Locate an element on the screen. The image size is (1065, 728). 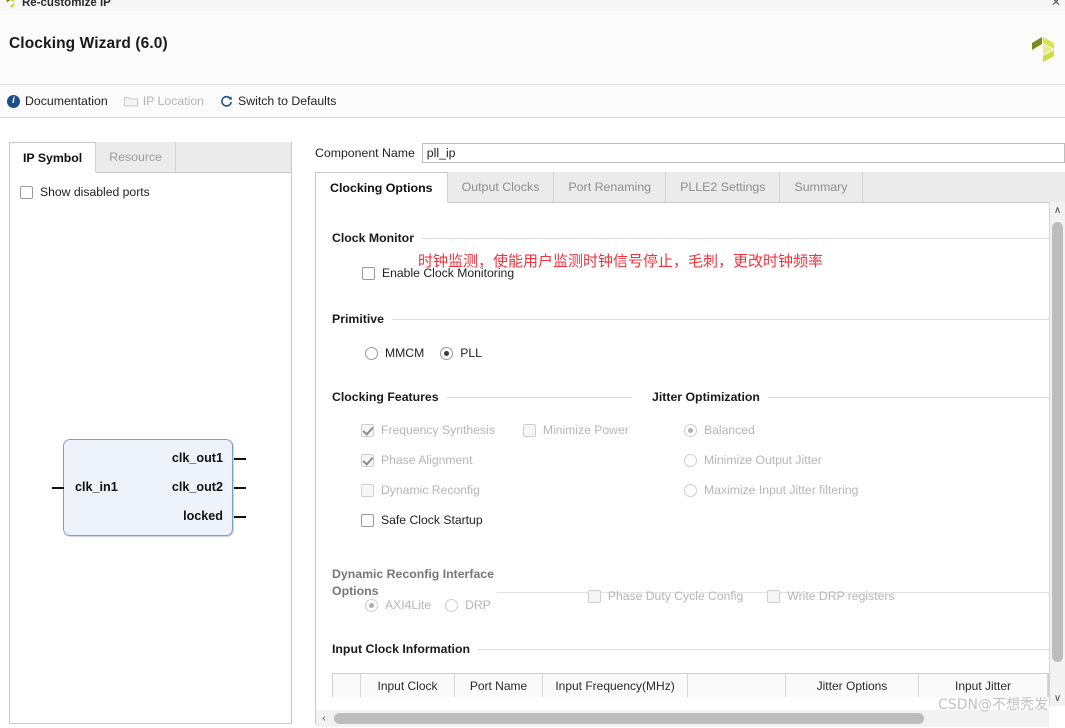
pin-label-clk-in1: clk_in1 is located at coordinates (96, 487).